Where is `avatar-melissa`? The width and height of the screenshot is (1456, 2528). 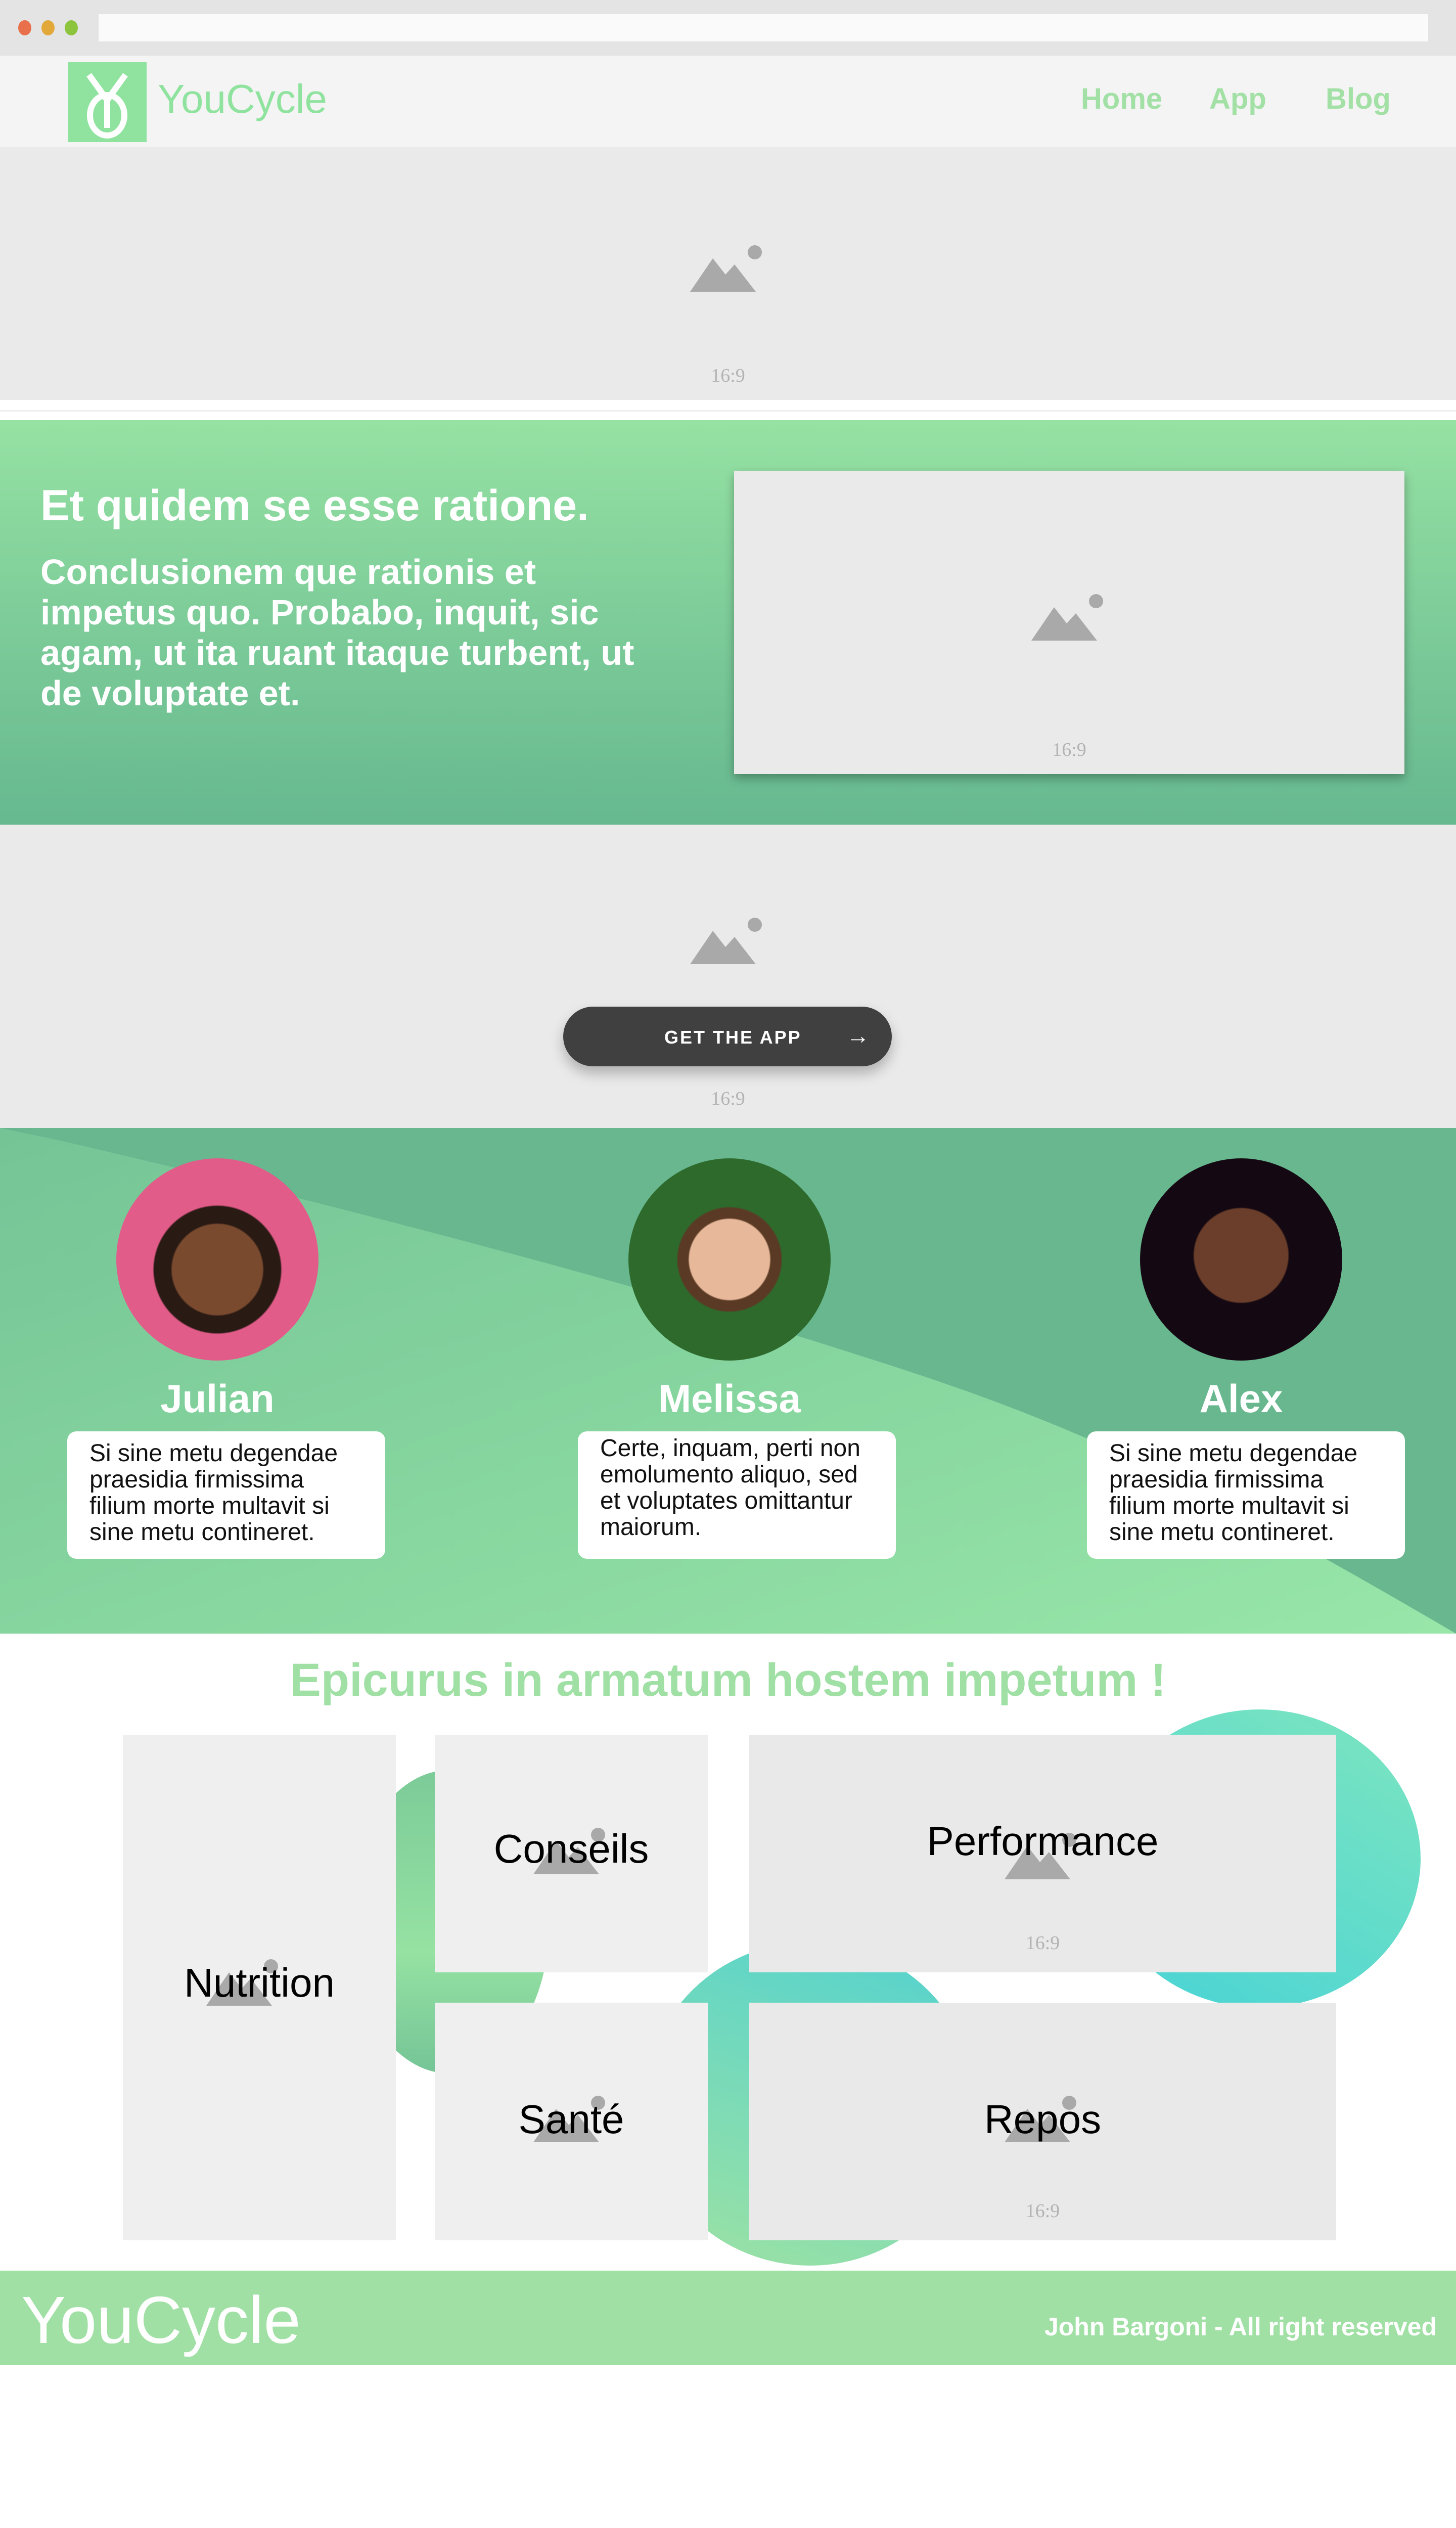 avatar-melissa is located at coordinates (729, 1260).